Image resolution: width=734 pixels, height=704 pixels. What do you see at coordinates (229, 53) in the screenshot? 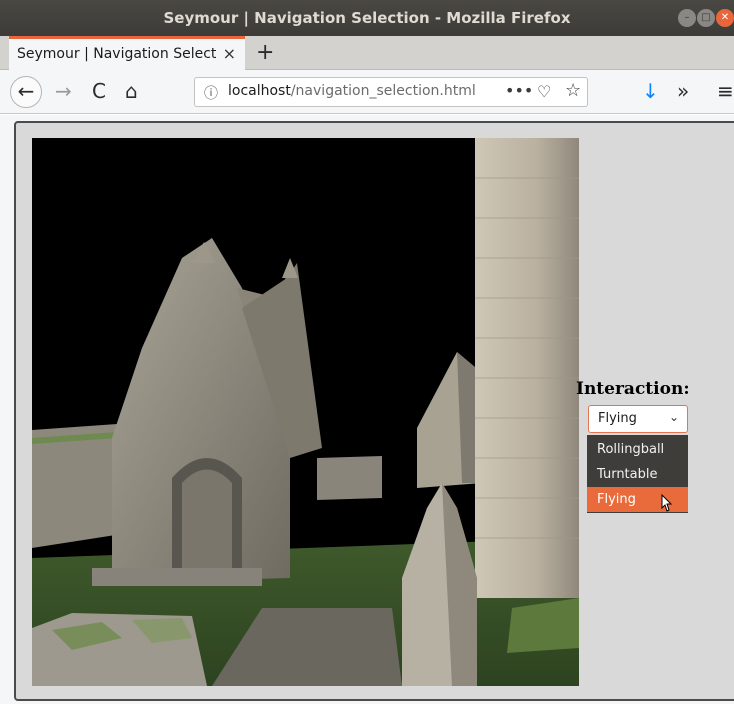
I see `tab-close-icon: ×` at bounding box center [229, 53].